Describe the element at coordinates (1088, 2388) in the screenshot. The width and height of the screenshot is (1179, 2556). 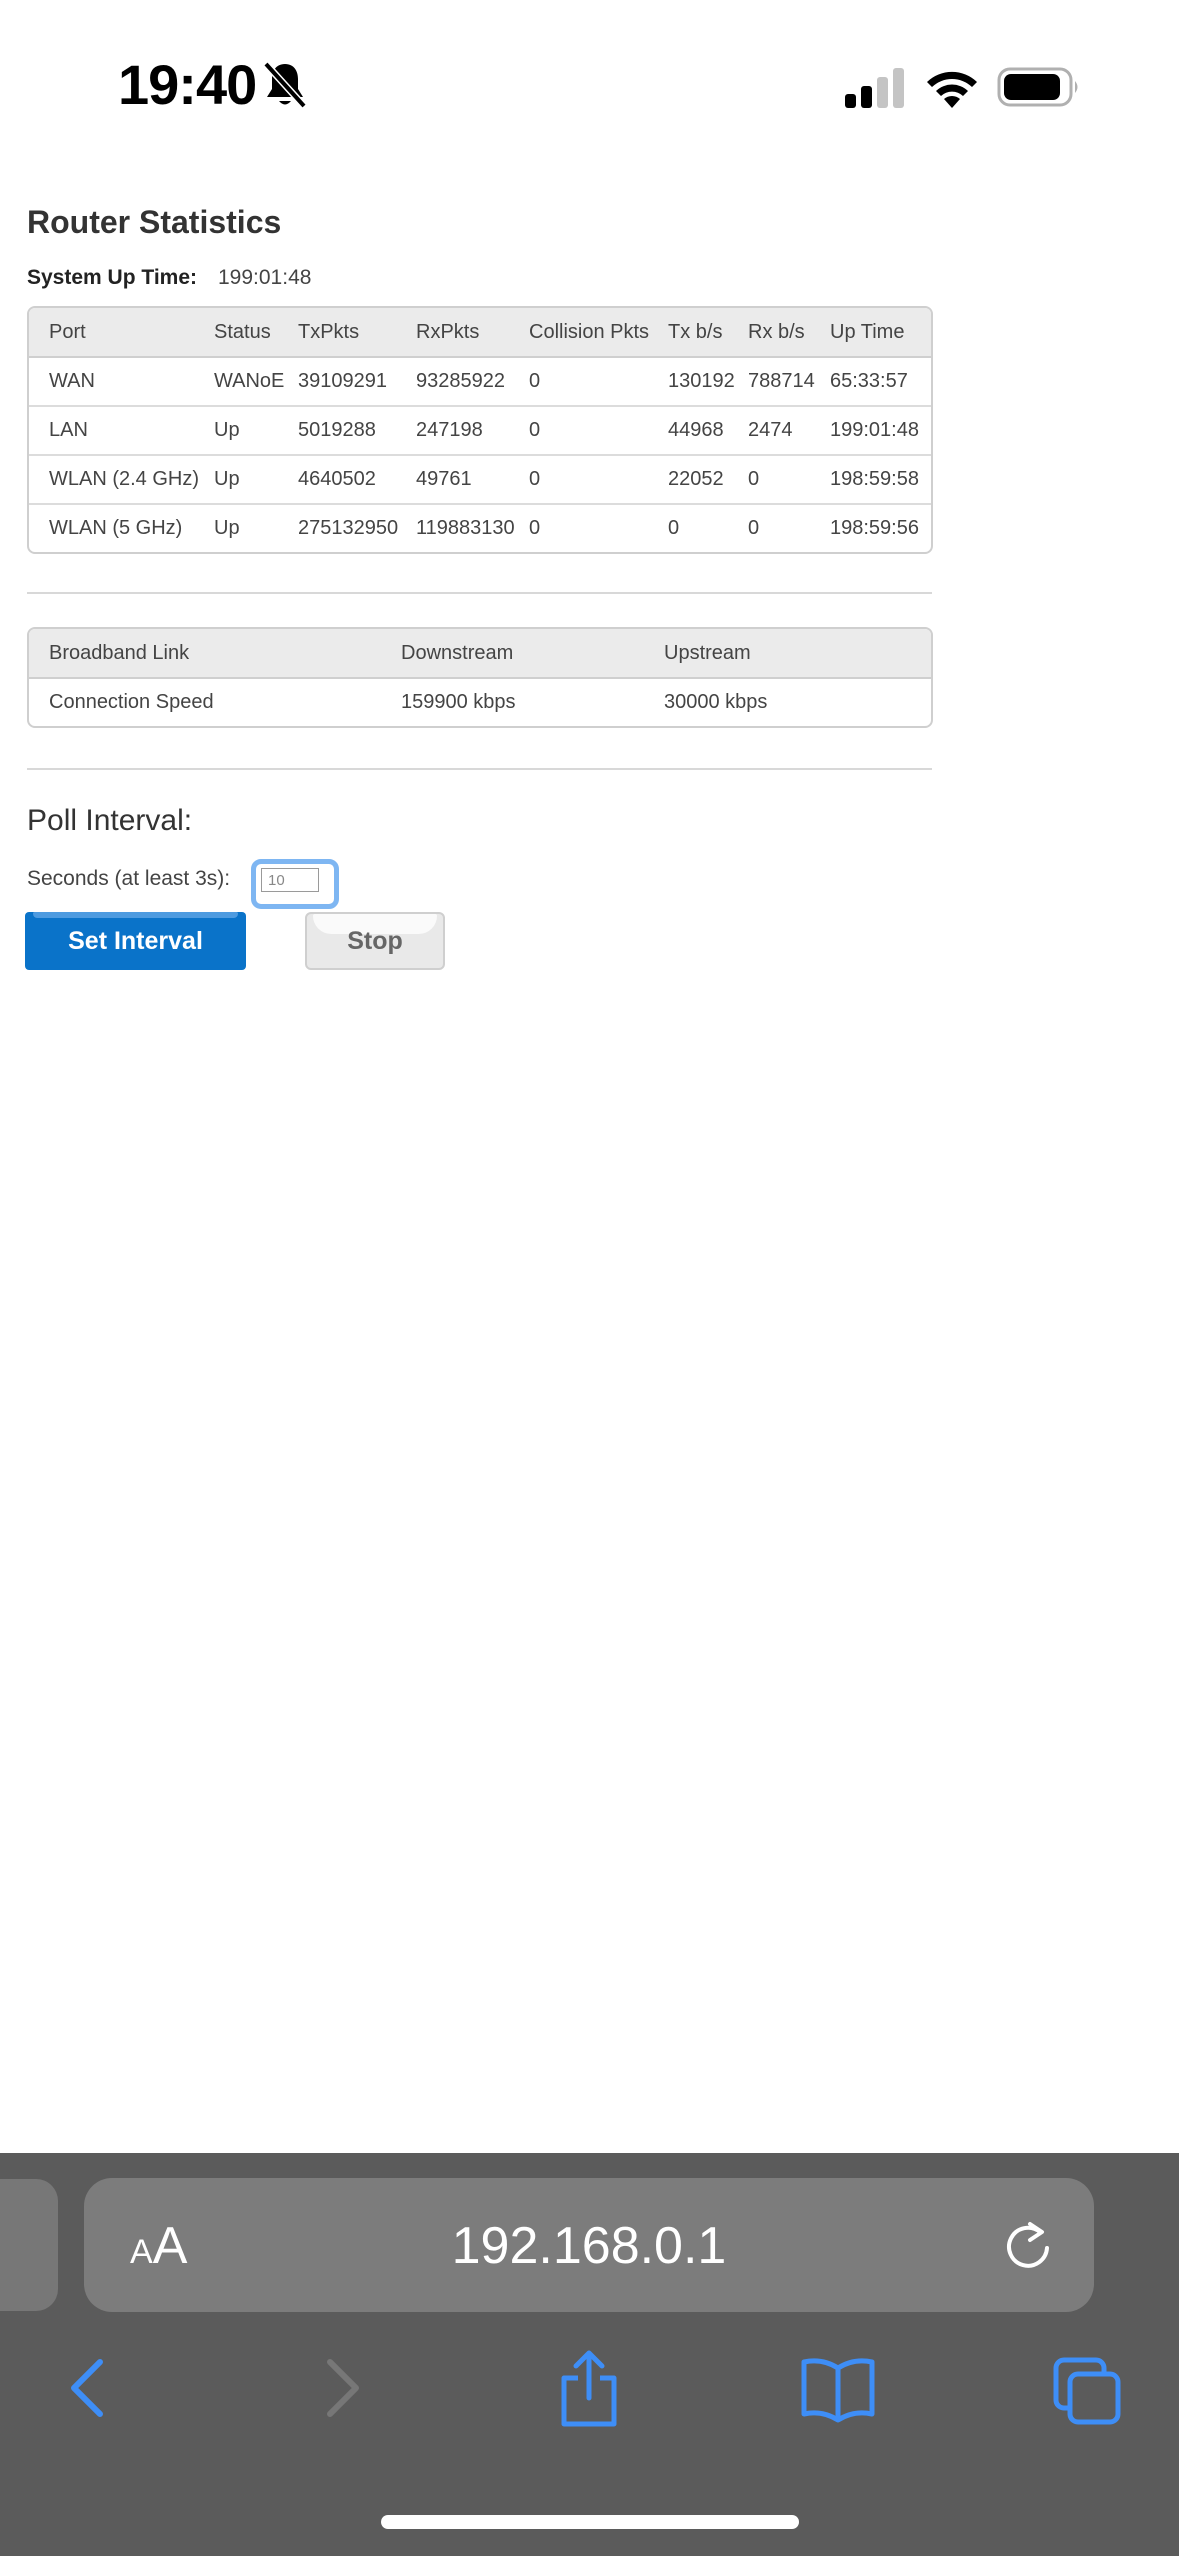
I see `tabs-icon` at that location.